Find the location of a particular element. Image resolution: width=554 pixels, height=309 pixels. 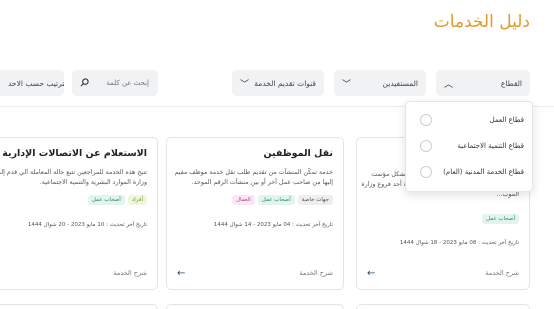

service-tags: جهات خاصة أصحاب عمل العمال is located at coordinates (282, 200).